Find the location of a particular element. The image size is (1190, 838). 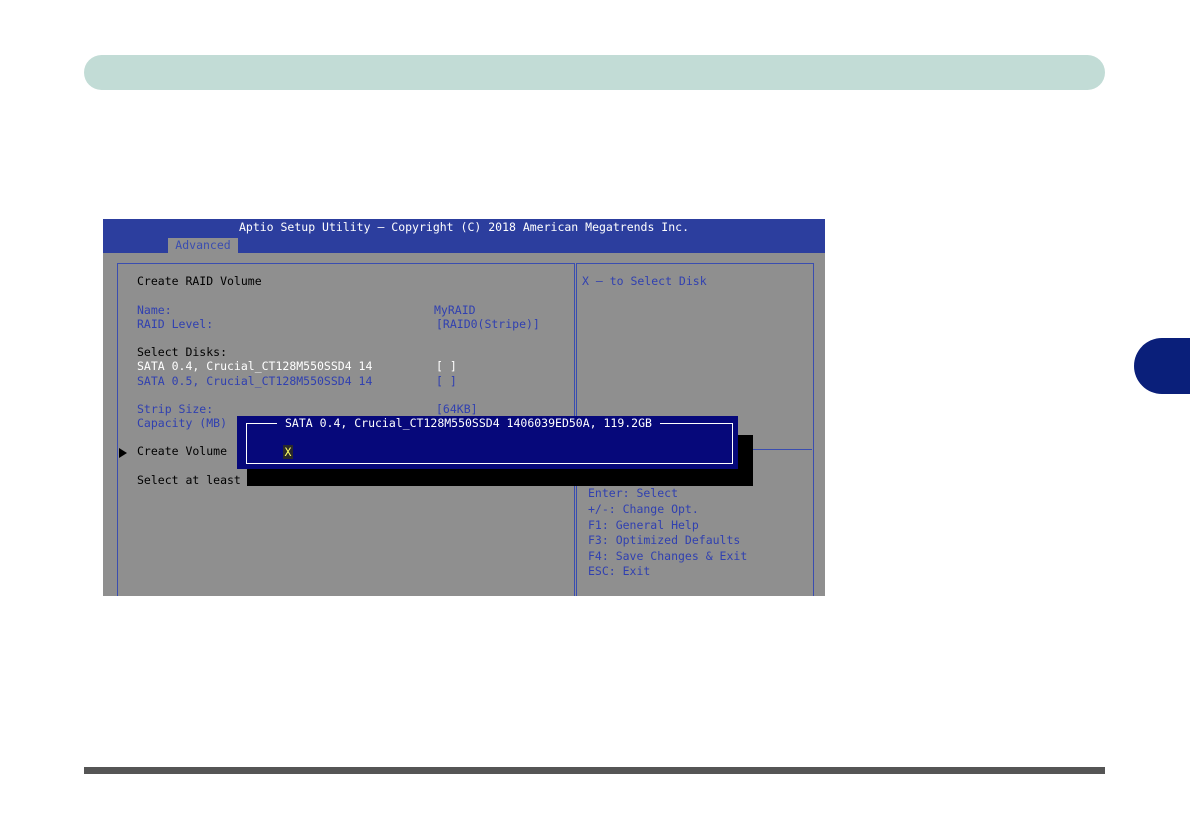

key-hint: F1: General Help is located at coordinates (643, 525).